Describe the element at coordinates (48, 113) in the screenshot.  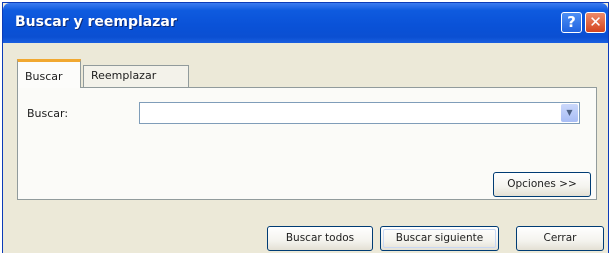
I see `find-label: Buscar:` at that location.